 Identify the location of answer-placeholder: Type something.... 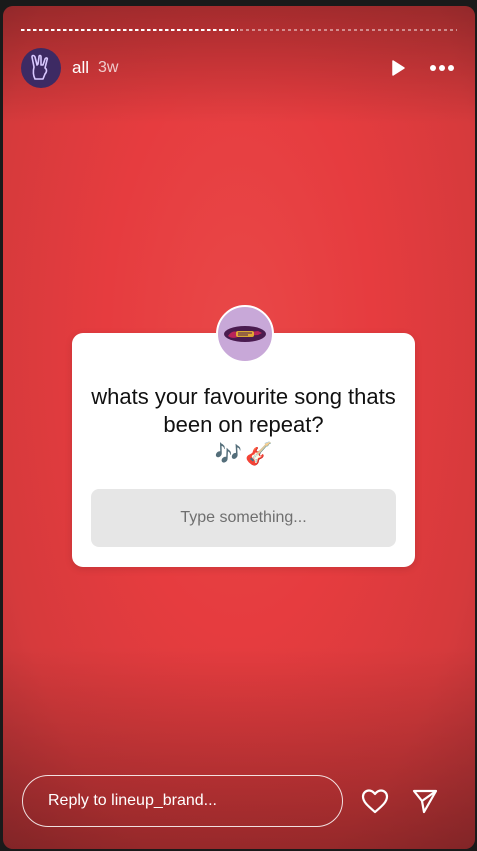
(243, 517).